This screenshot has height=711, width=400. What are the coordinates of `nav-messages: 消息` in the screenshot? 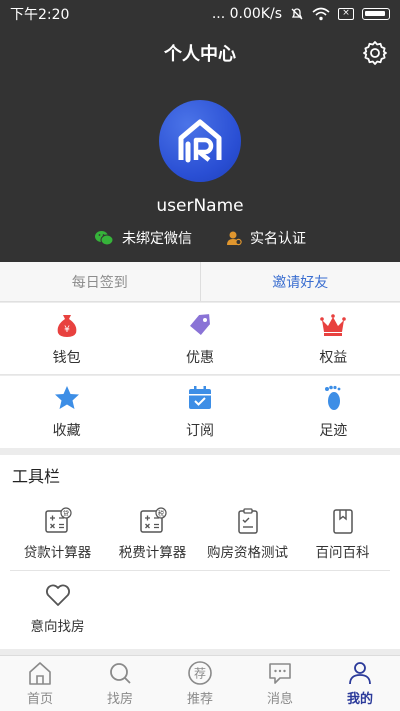 It's located at (280, 683).